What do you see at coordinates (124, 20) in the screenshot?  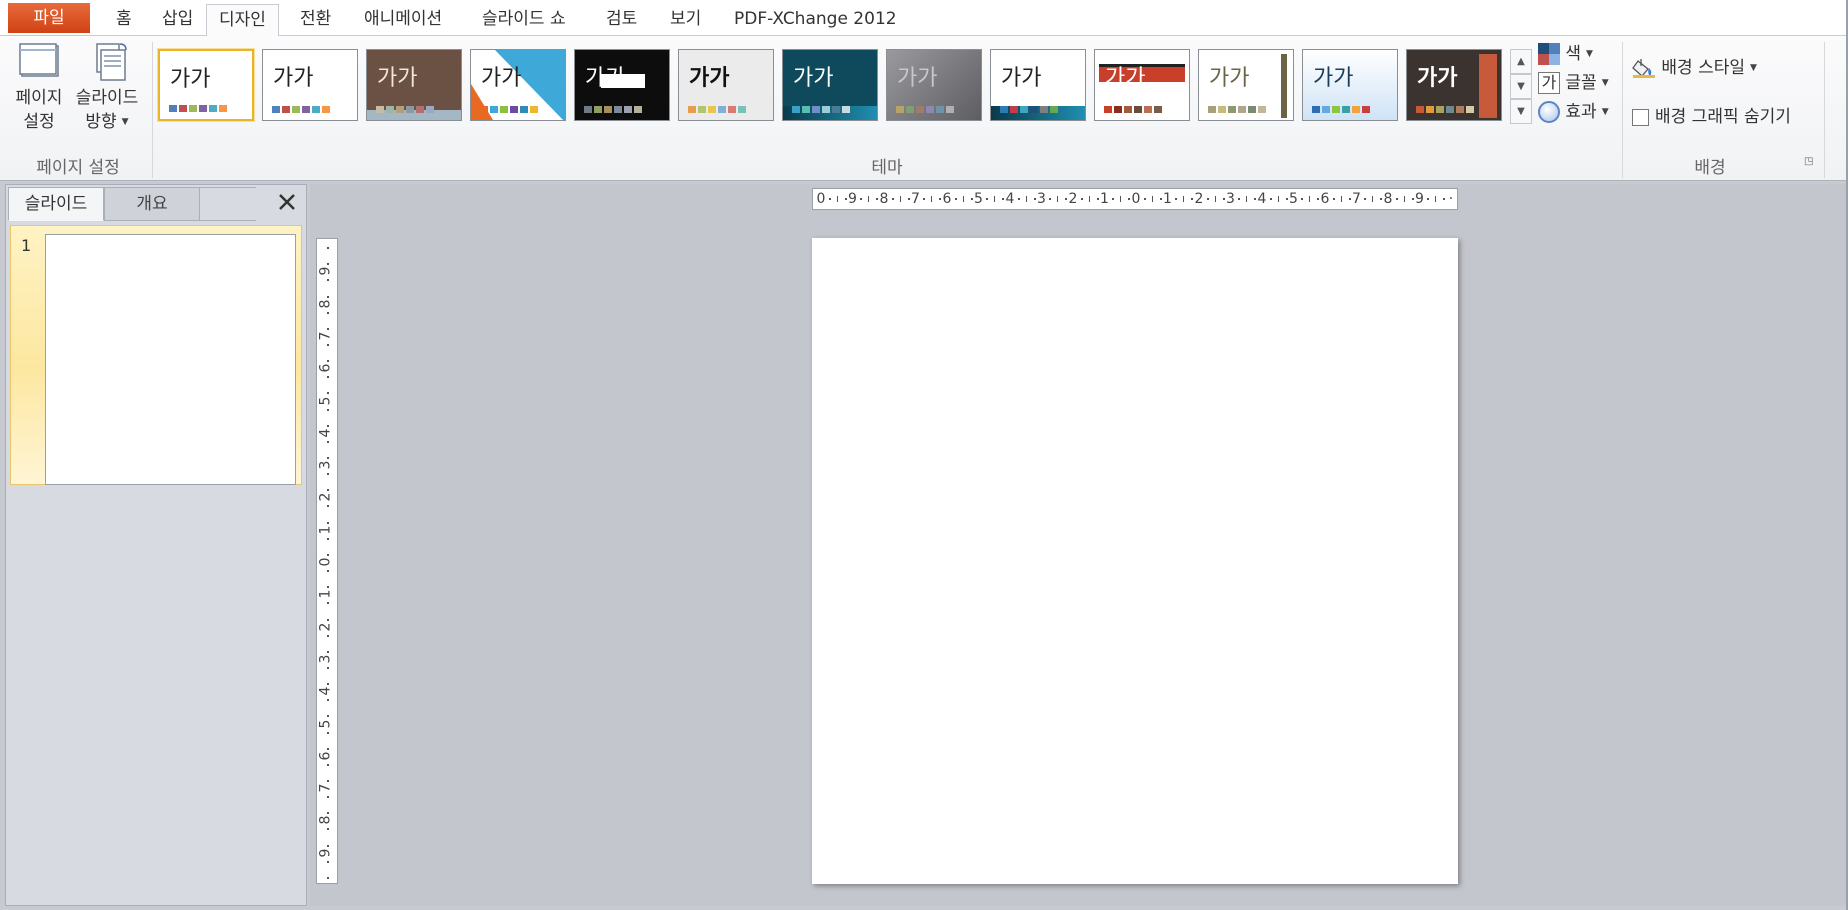 I see `tab-home: 홈` at bounding box center [124, 20].